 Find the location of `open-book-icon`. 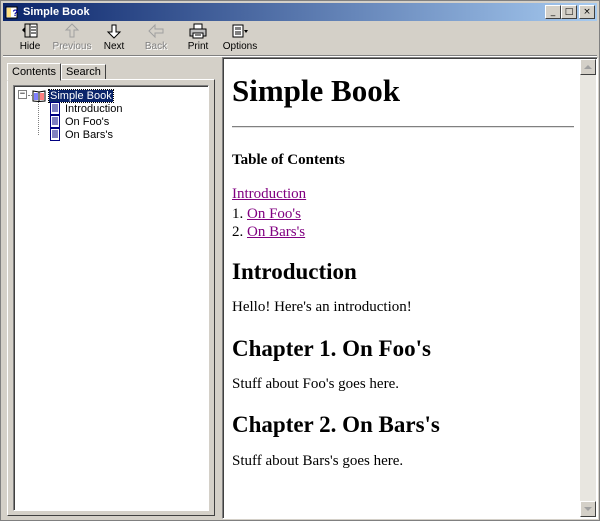

open-book-icon is located at coordinates (39, 96).